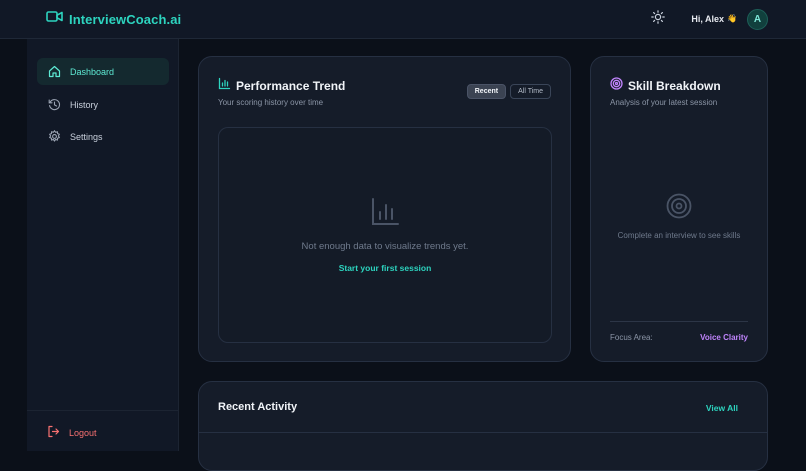 The height and width of the screenshot is (471, 806). What do you see at coordinates (53, 432) in the screenshot?
I see `logout-icon` at bounding box center [53, 432].